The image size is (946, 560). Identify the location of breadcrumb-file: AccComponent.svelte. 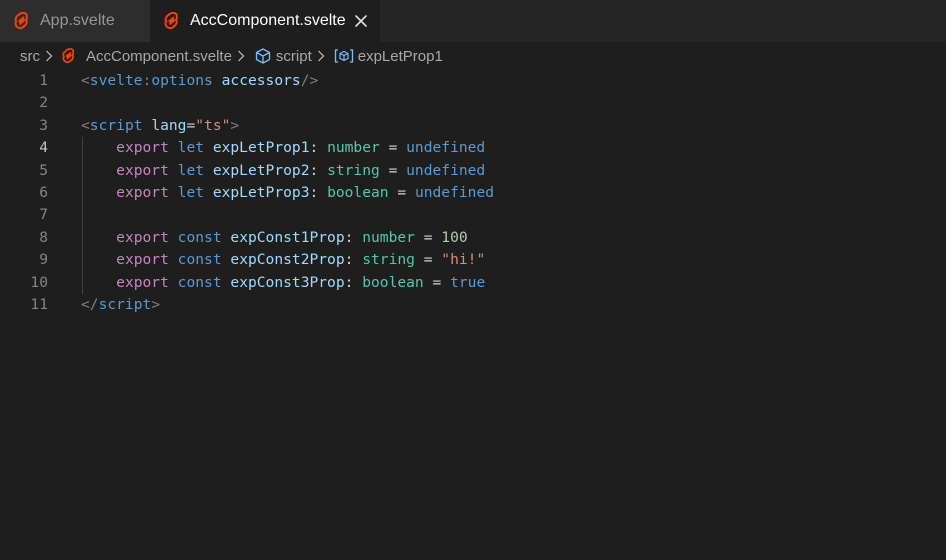
(147, 56).